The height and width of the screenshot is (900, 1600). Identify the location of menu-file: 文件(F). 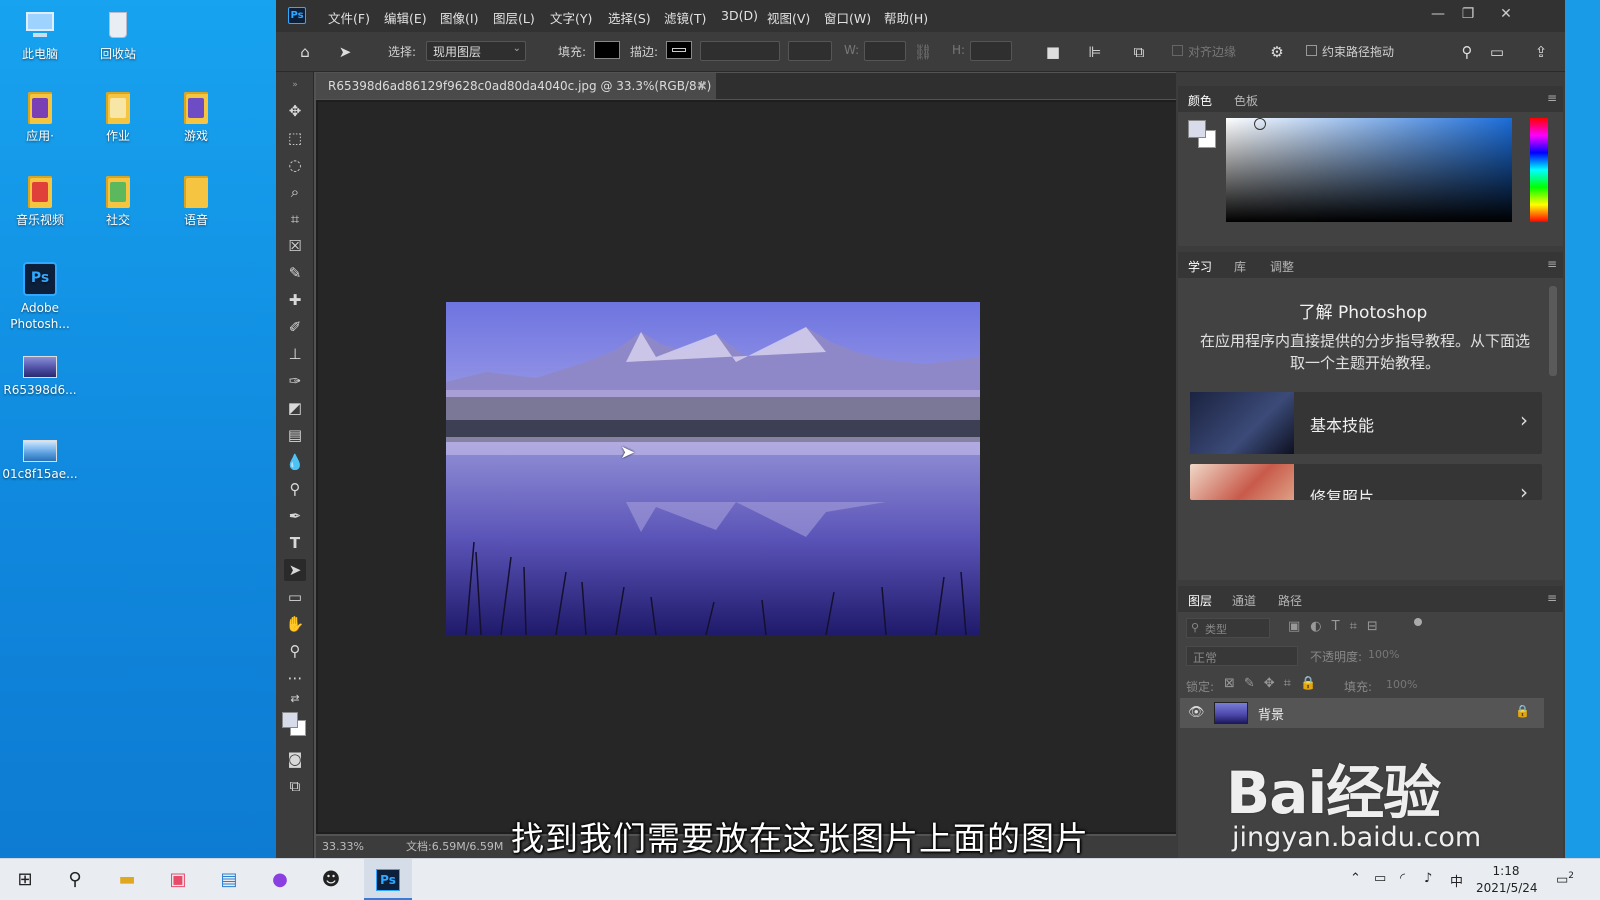
(349, 17).